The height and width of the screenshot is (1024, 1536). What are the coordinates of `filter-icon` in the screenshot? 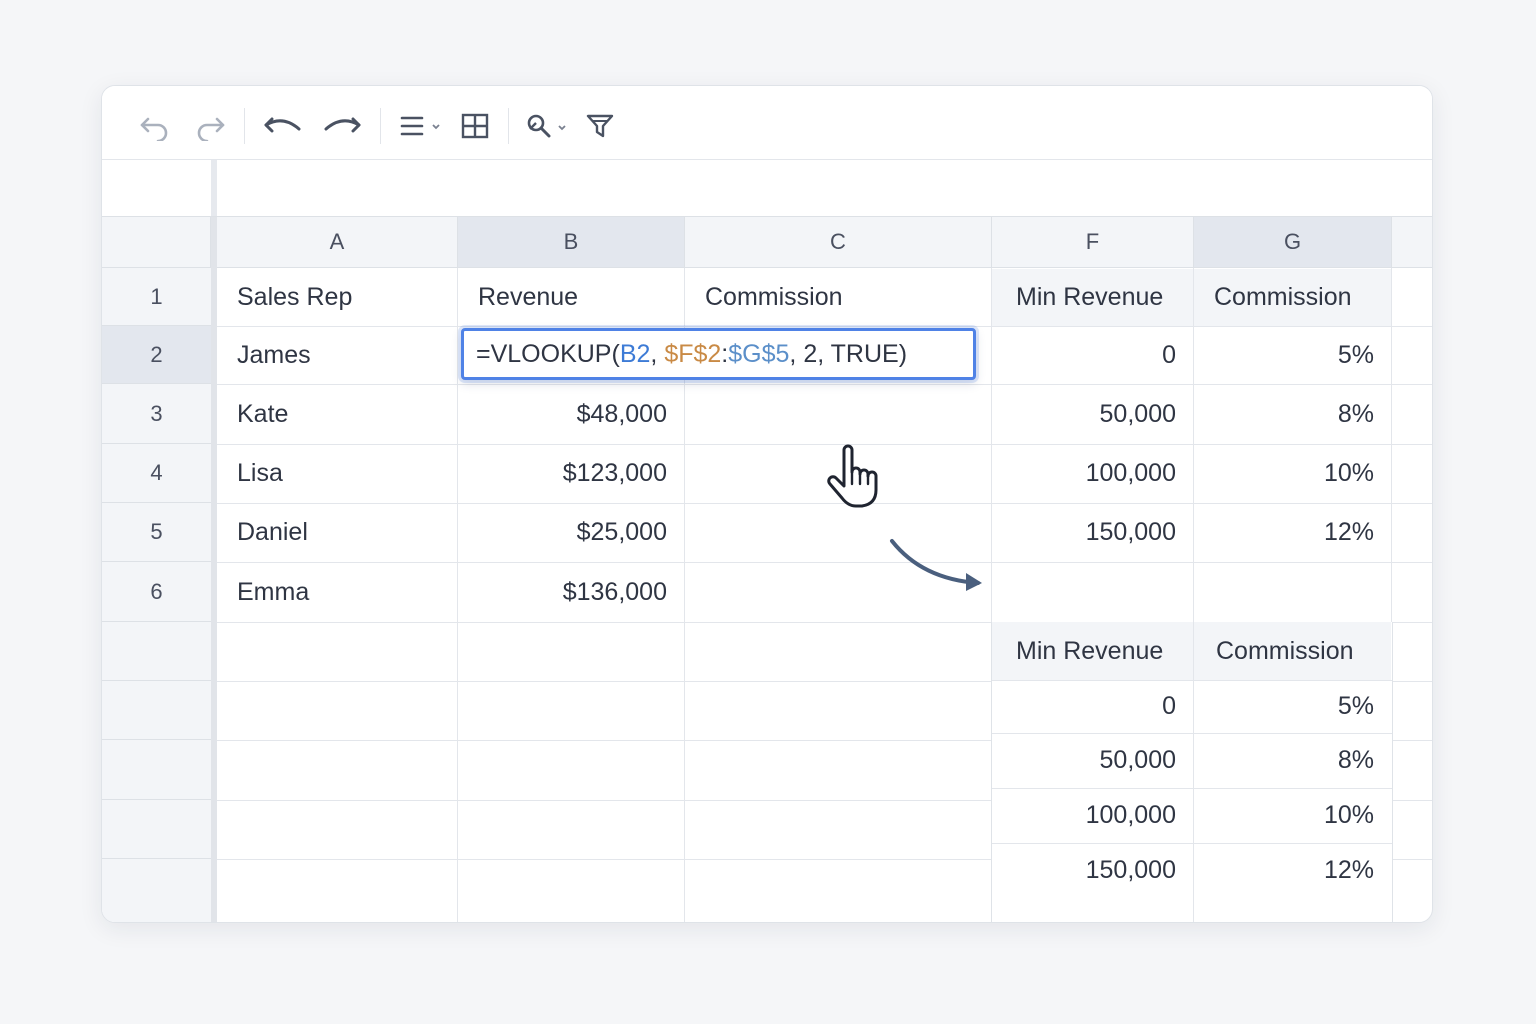 It's located at (600, 126).